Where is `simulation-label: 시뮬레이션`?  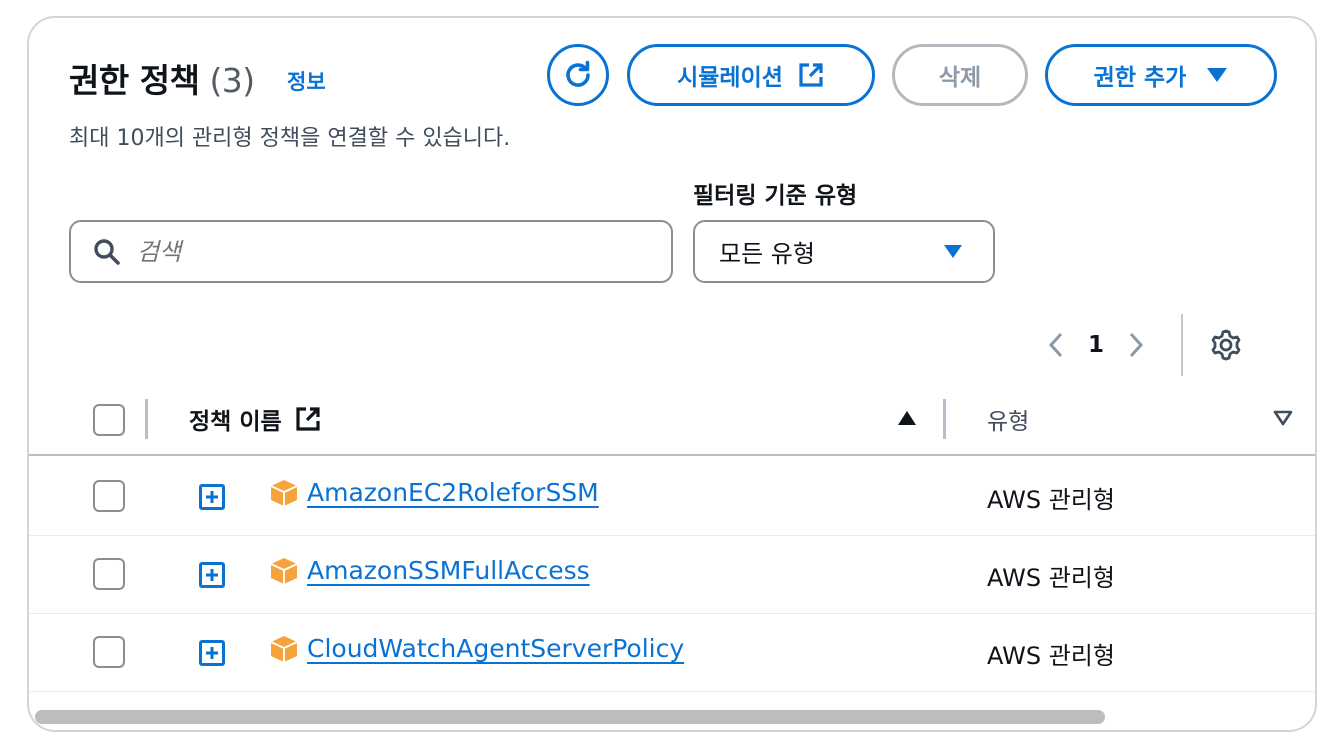 simulation-label: 시뮬레이션 is located at coordinates (730, 78).